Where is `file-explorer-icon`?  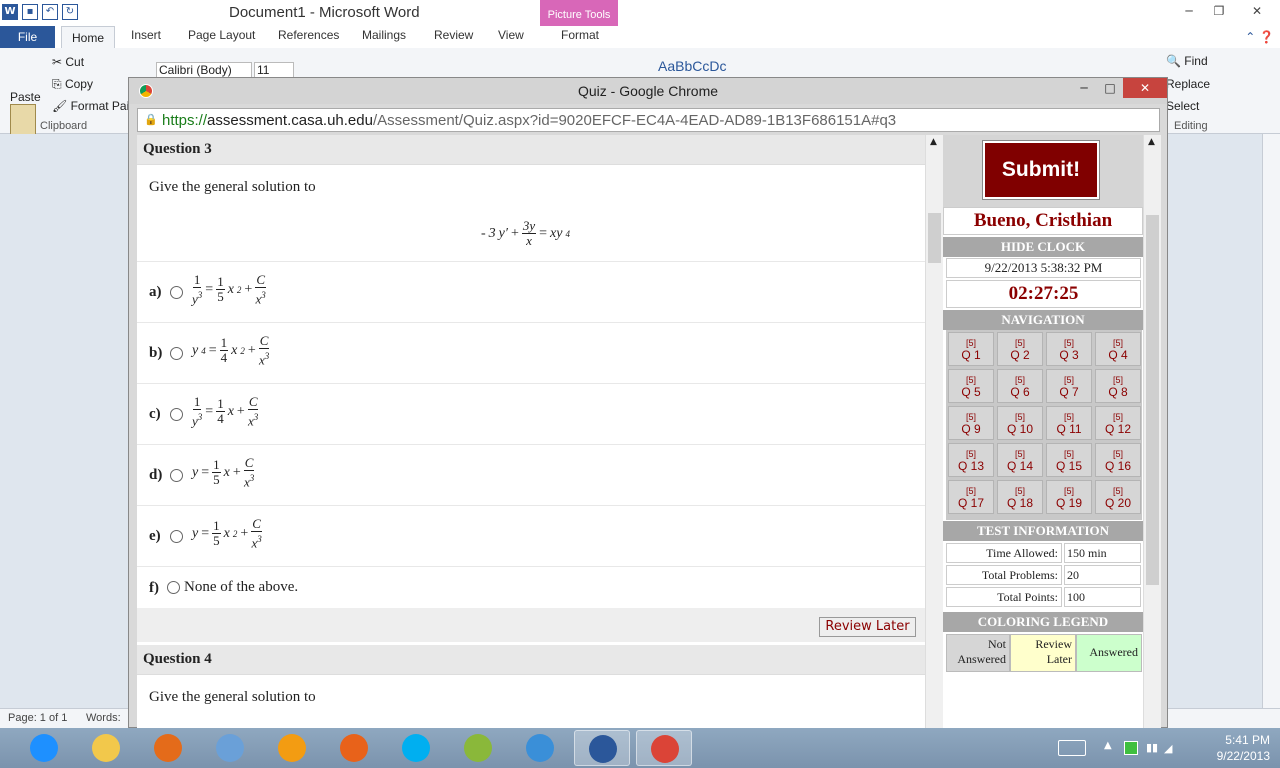 file-explorer-icon is located at coordinates (106, 748).